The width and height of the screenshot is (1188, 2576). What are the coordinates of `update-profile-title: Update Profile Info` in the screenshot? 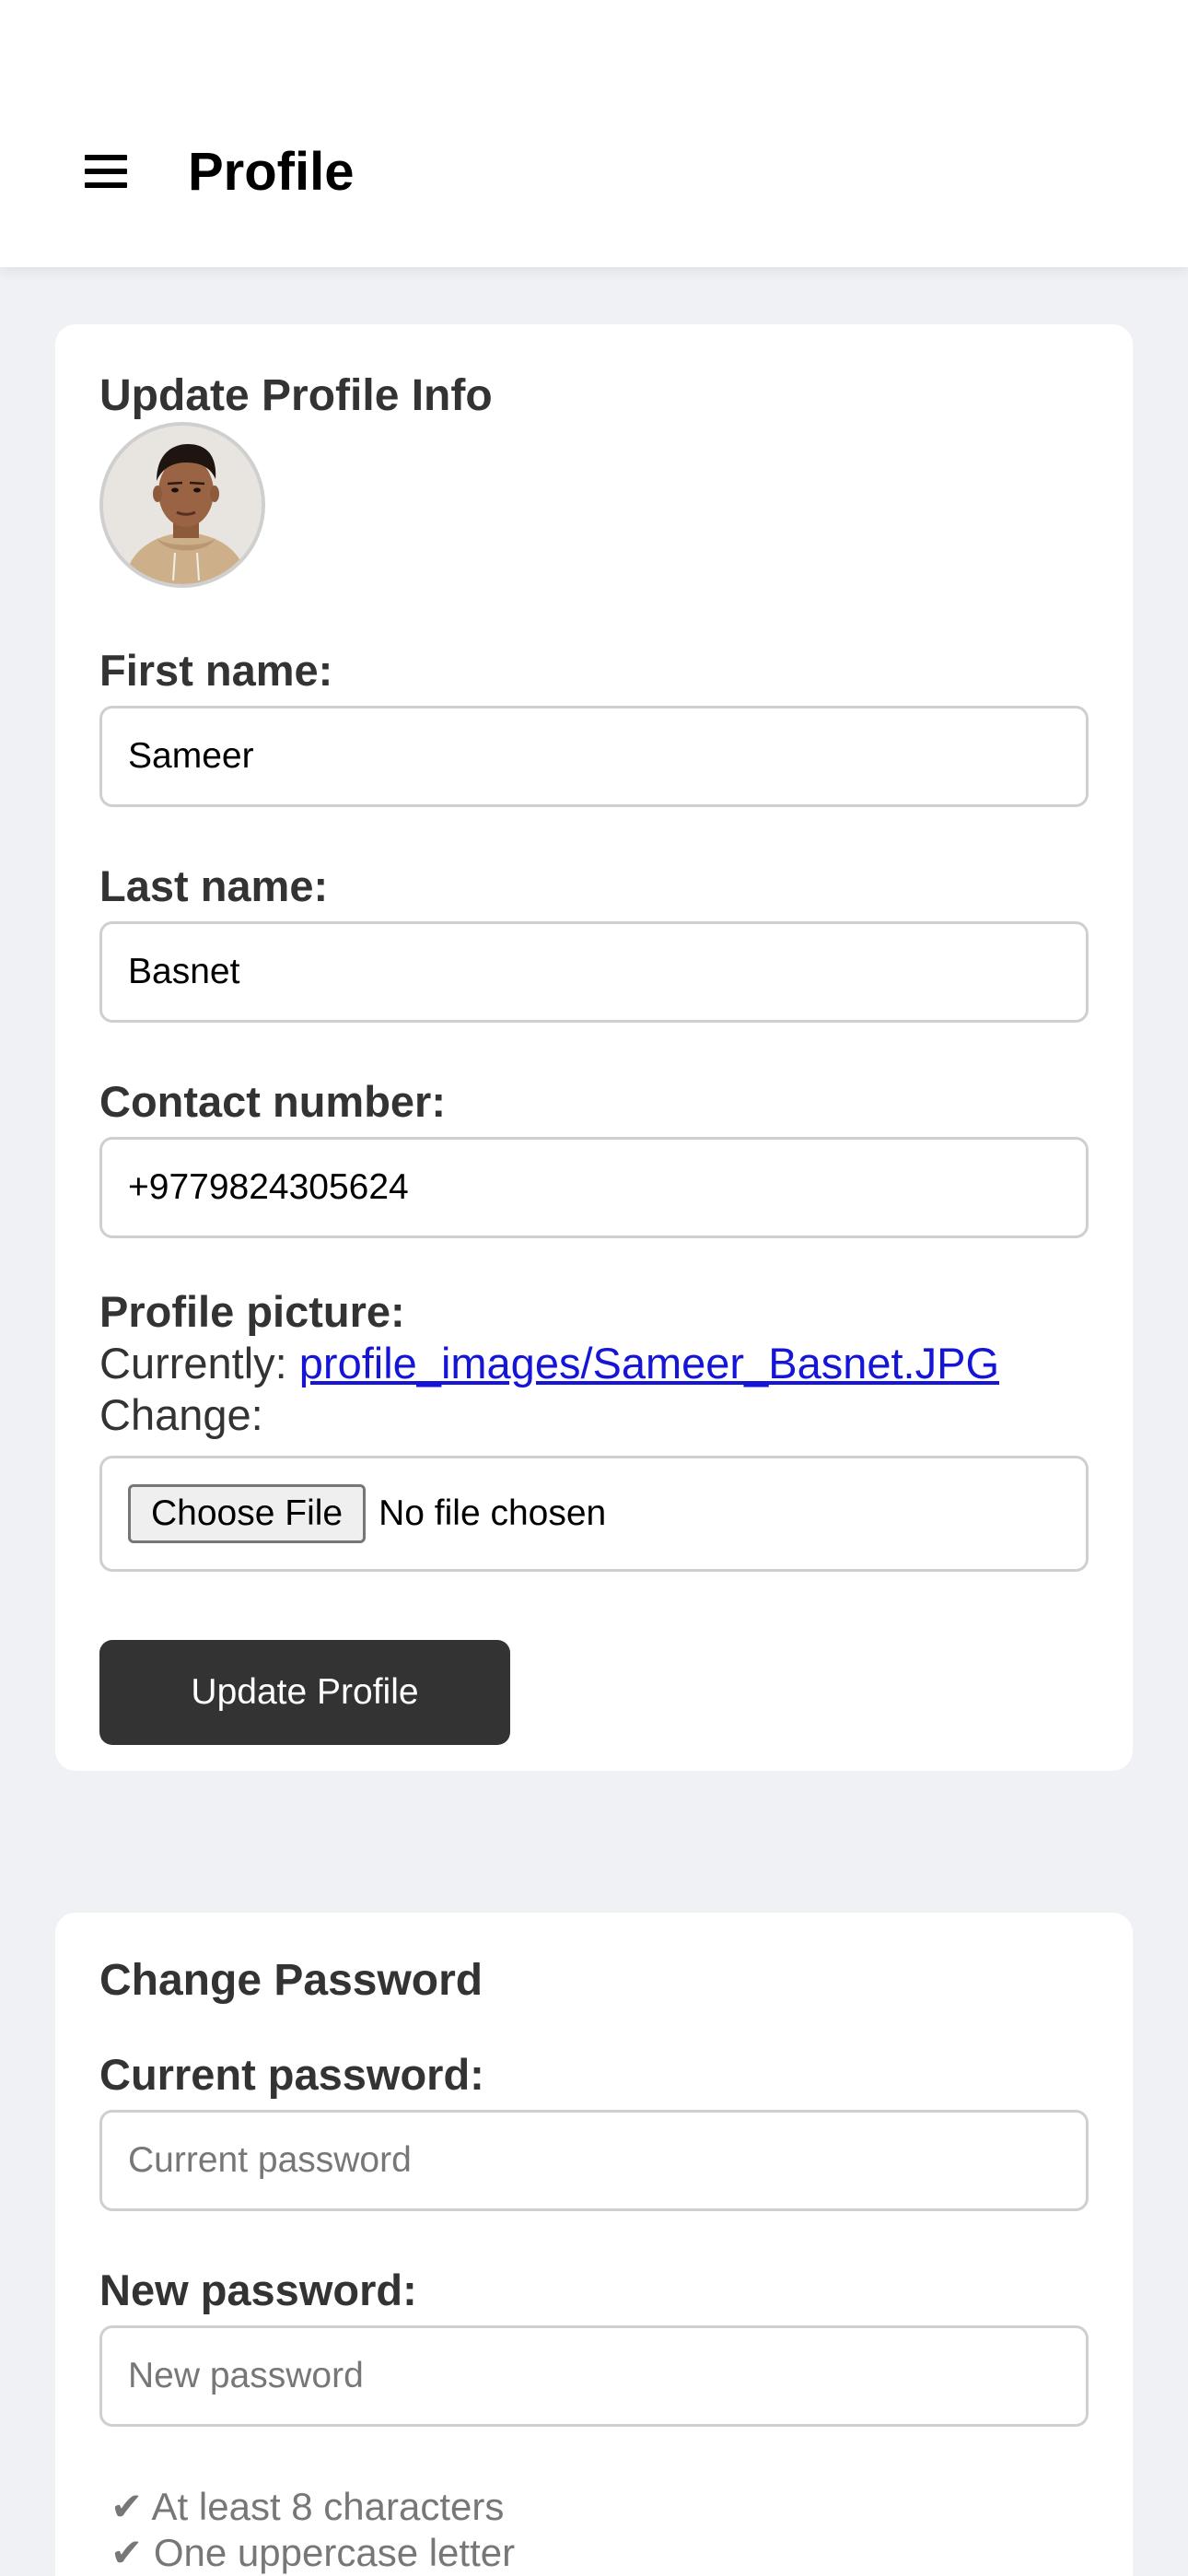 It's located at (296, 395).